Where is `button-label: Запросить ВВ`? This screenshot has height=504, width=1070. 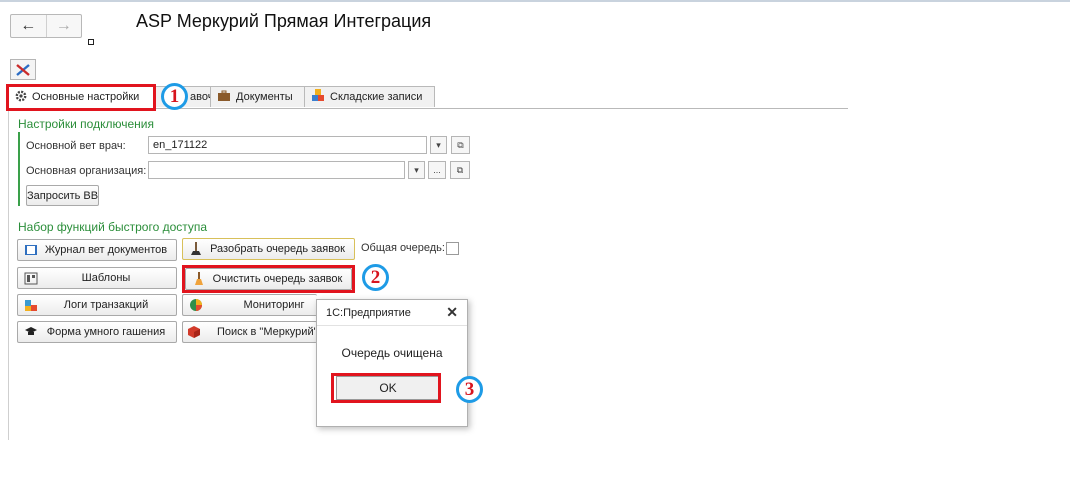
button-label: Запросить ВВ is located at coordinates (63, 195).